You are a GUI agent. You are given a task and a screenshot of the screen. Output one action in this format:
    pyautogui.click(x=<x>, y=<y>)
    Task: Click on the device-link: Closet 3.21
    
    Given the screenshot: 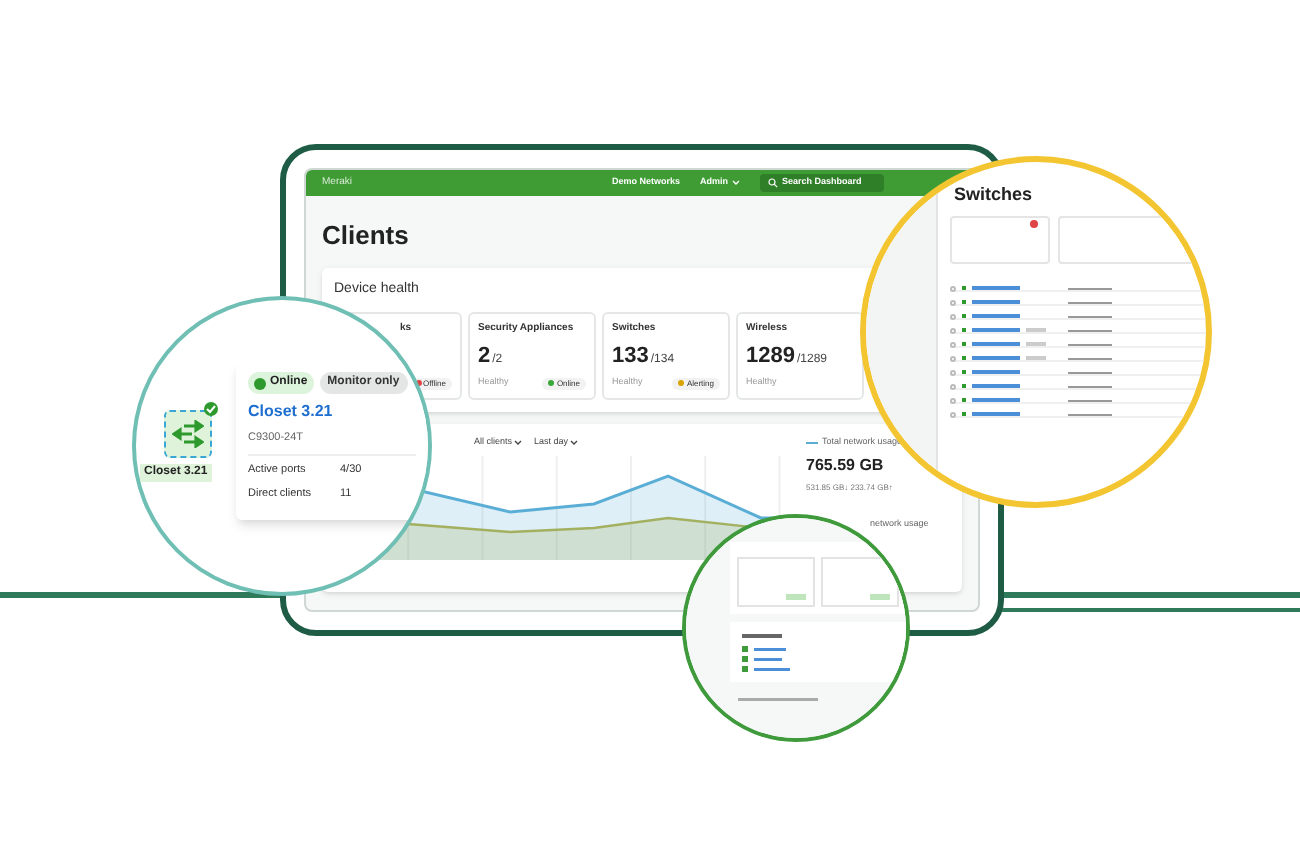 What is the action you would take?
    pyautogui.click(x=332, y=412)
    